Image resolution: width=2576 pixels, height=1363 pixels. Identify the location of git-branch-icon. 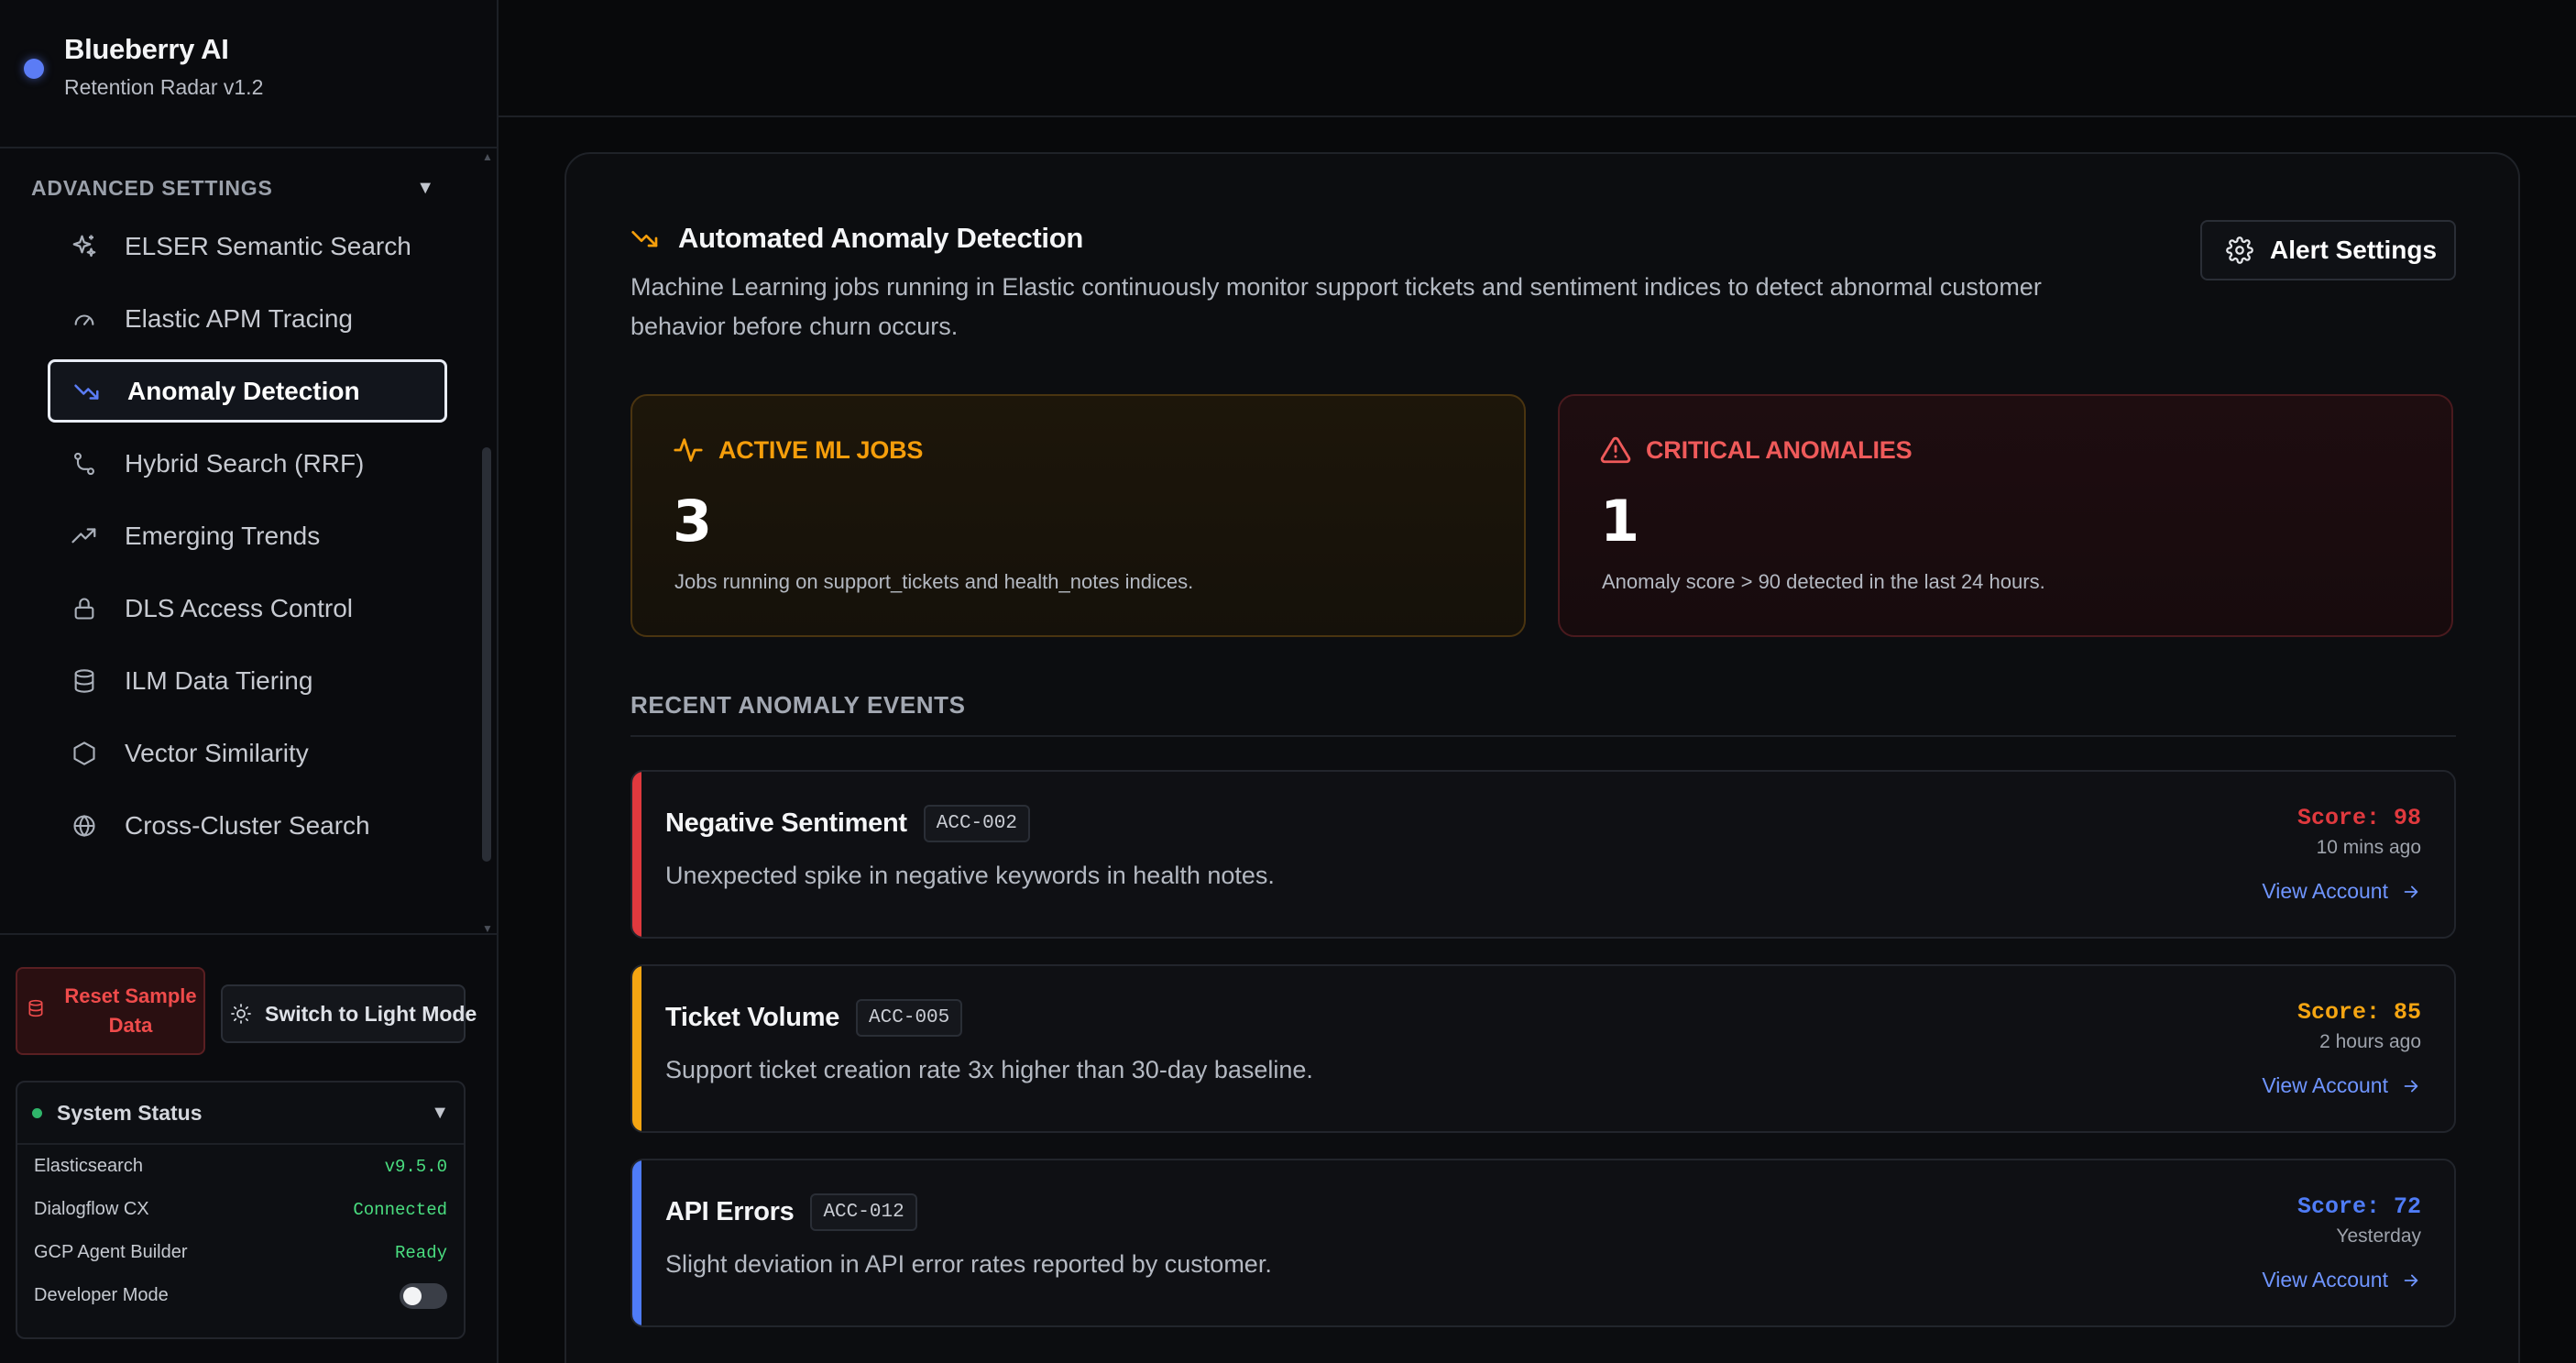
(84, 463).